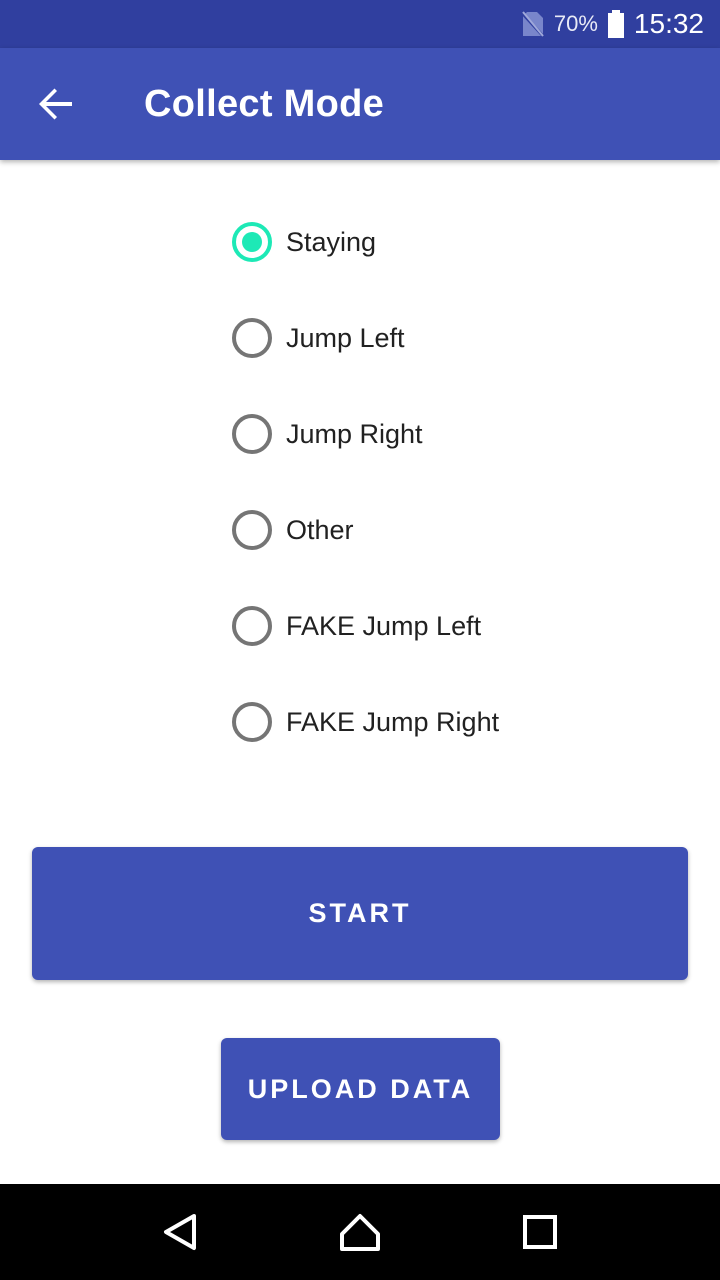 The height and width of the screenshot is (1280, 720). Describe the element at coordinates (668, 23) in the screenshot. I see `status-time: 15:32` at that location.